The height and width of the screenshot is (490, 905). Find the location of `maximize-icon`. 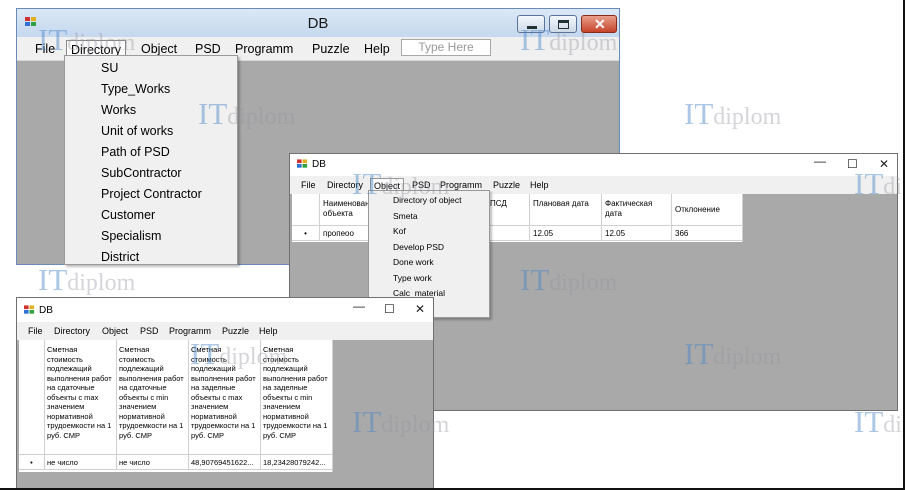

maximize-icon is located at coordinates (563, 24).